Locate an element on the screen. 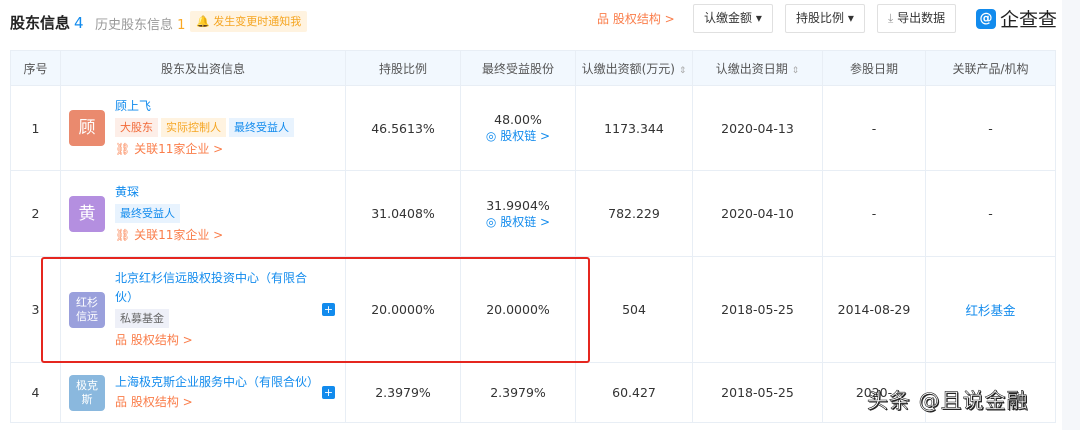 The width and height of the screenshot is (1080, 430). tag: 实际控制人 is located at coordinates (193, 127).